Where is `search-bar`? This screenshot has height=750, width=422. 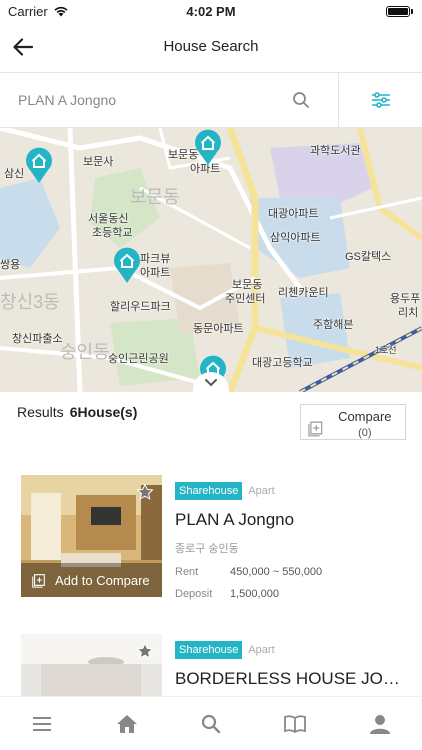 search-bar is located at coordinates (211, 100).